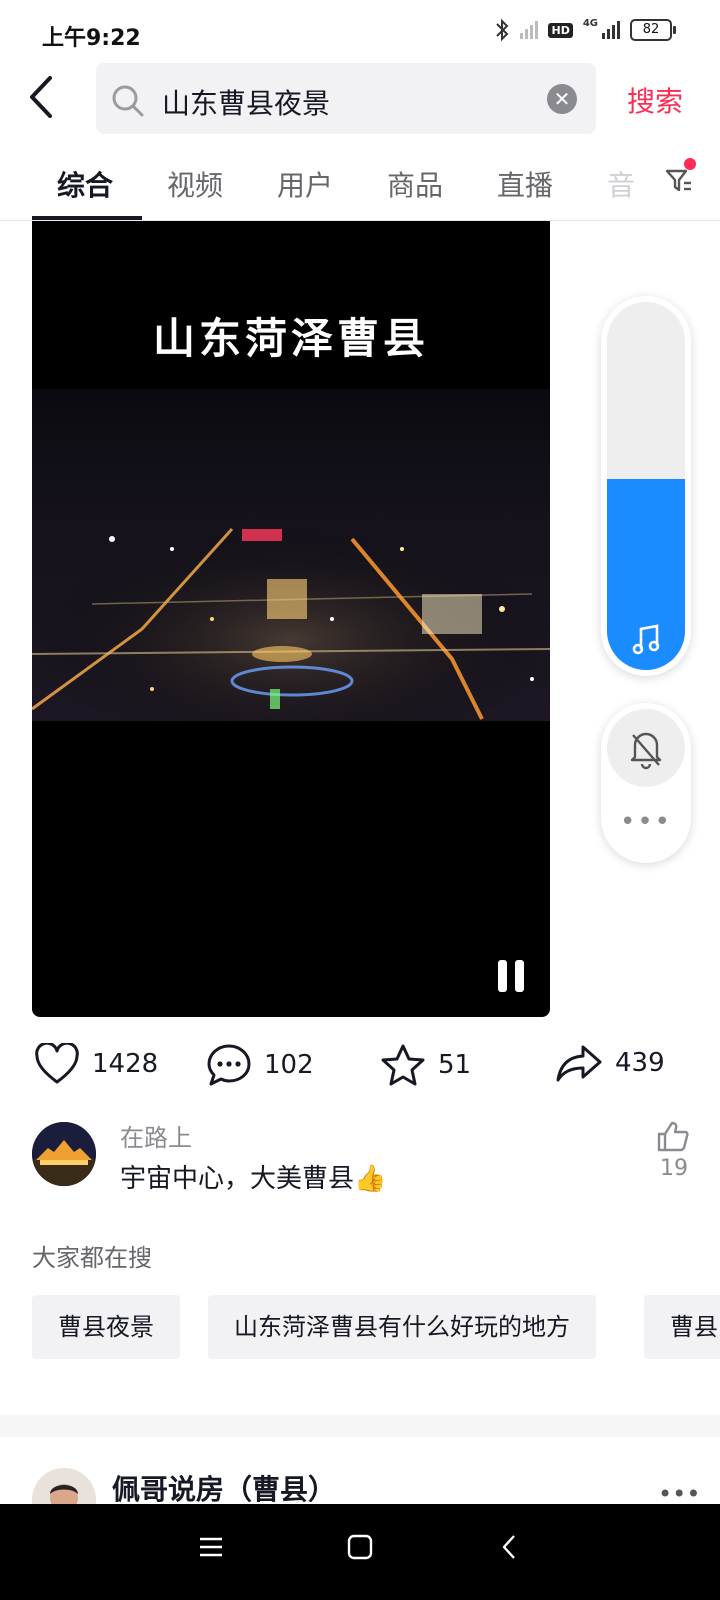 This screenshot has width=720, height=1600. I want to click on hd-icon: HD, so click(560, 30).